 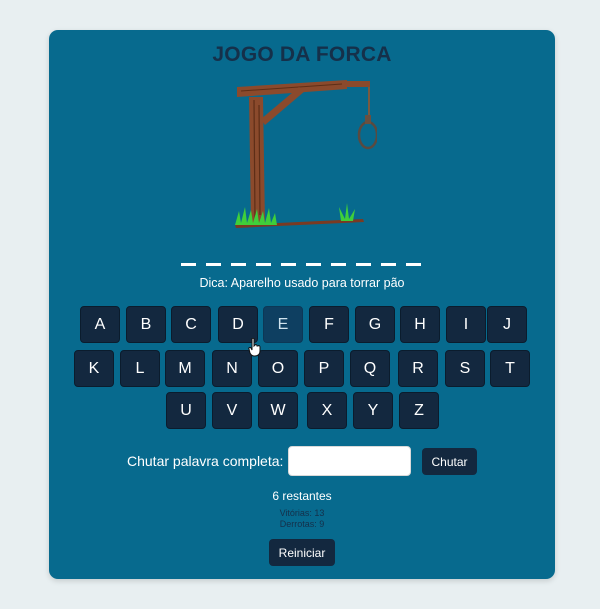 I want to click on key-n: N, so click(x=232, y=368).